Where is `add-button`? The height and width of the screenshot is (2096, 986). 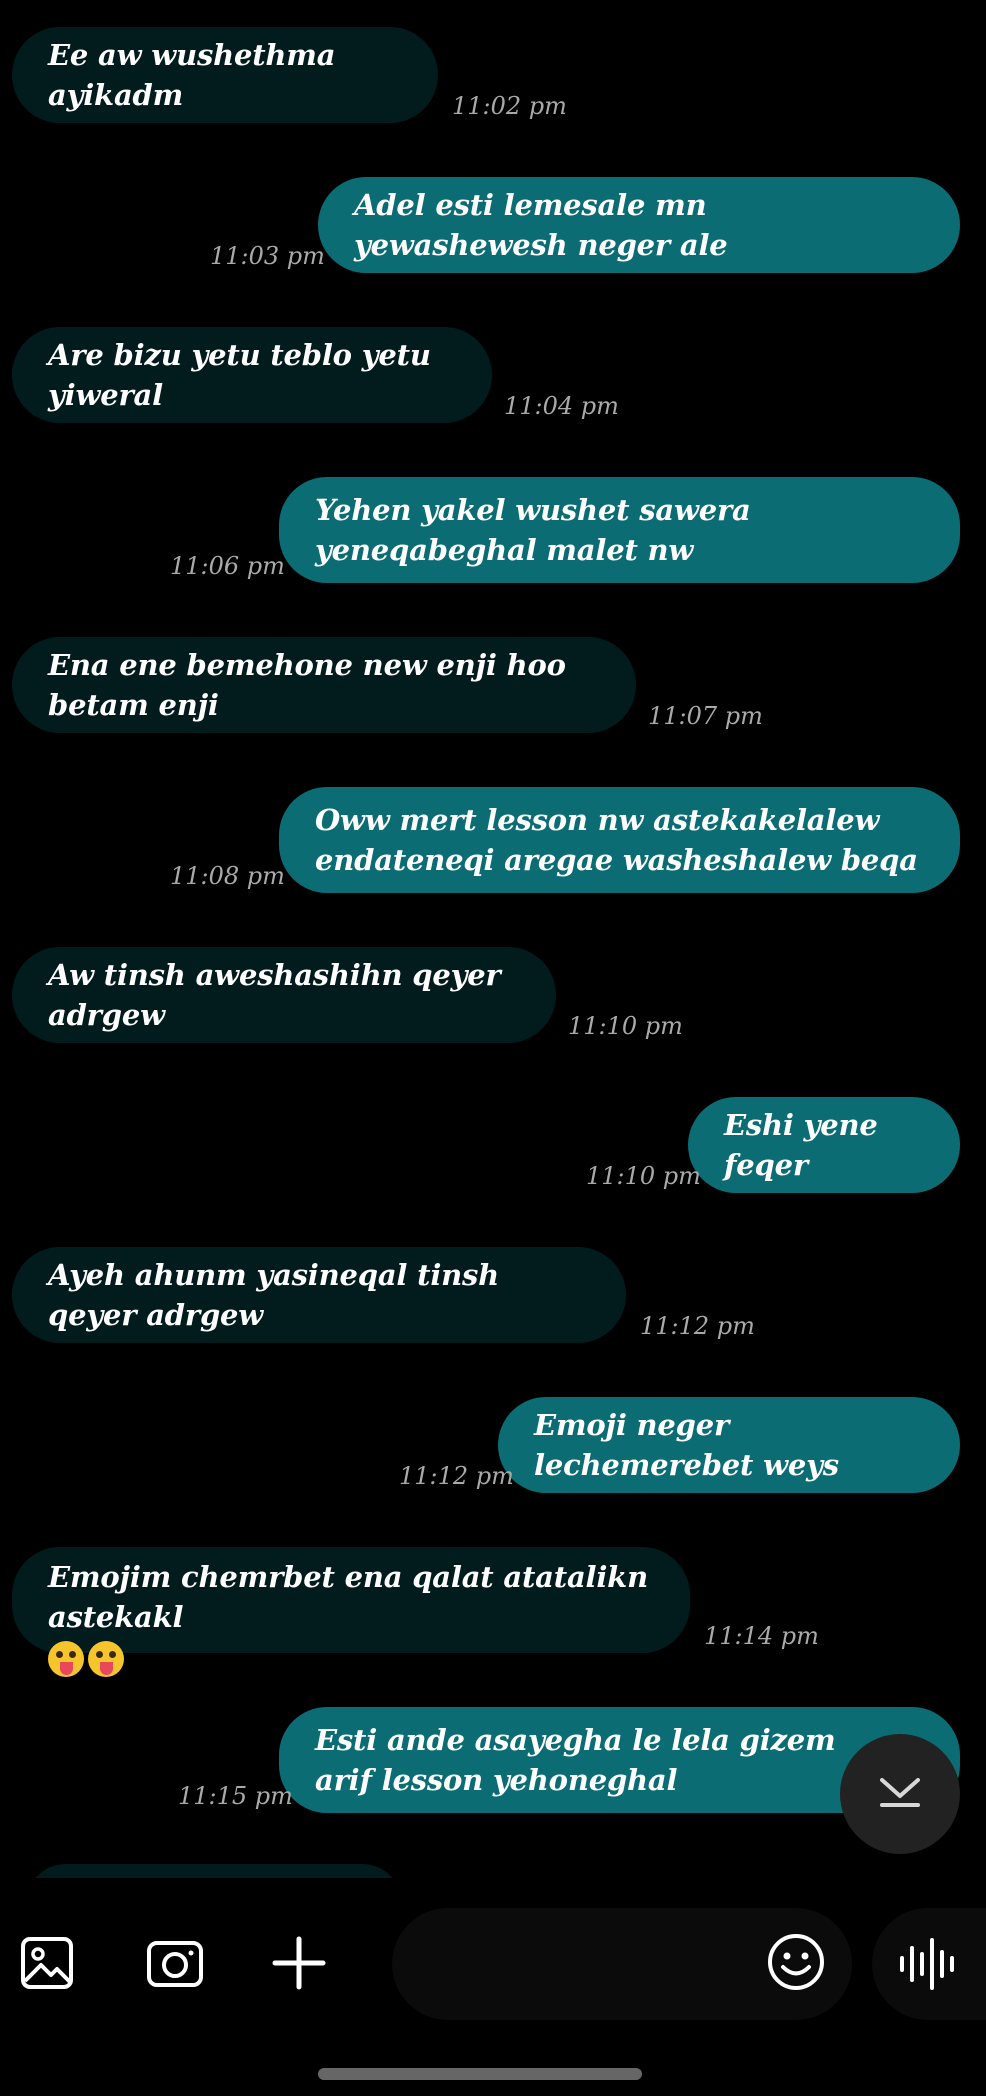 add-button is located at coordinates (299, 1965).